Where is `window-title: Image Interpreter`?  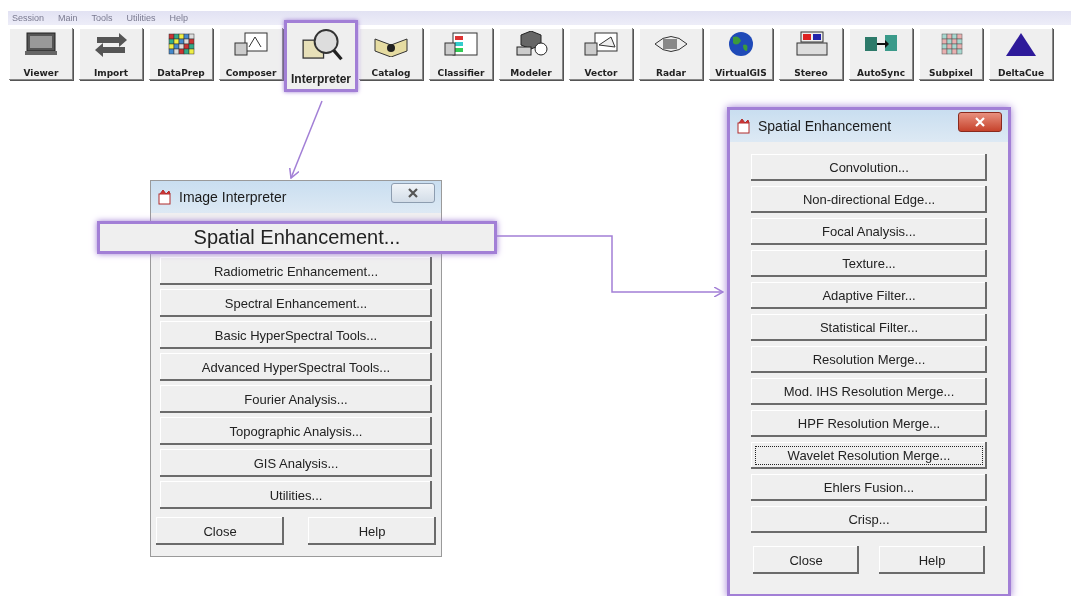
window-title: Image Interpreter is located at coordinates (233, 197).